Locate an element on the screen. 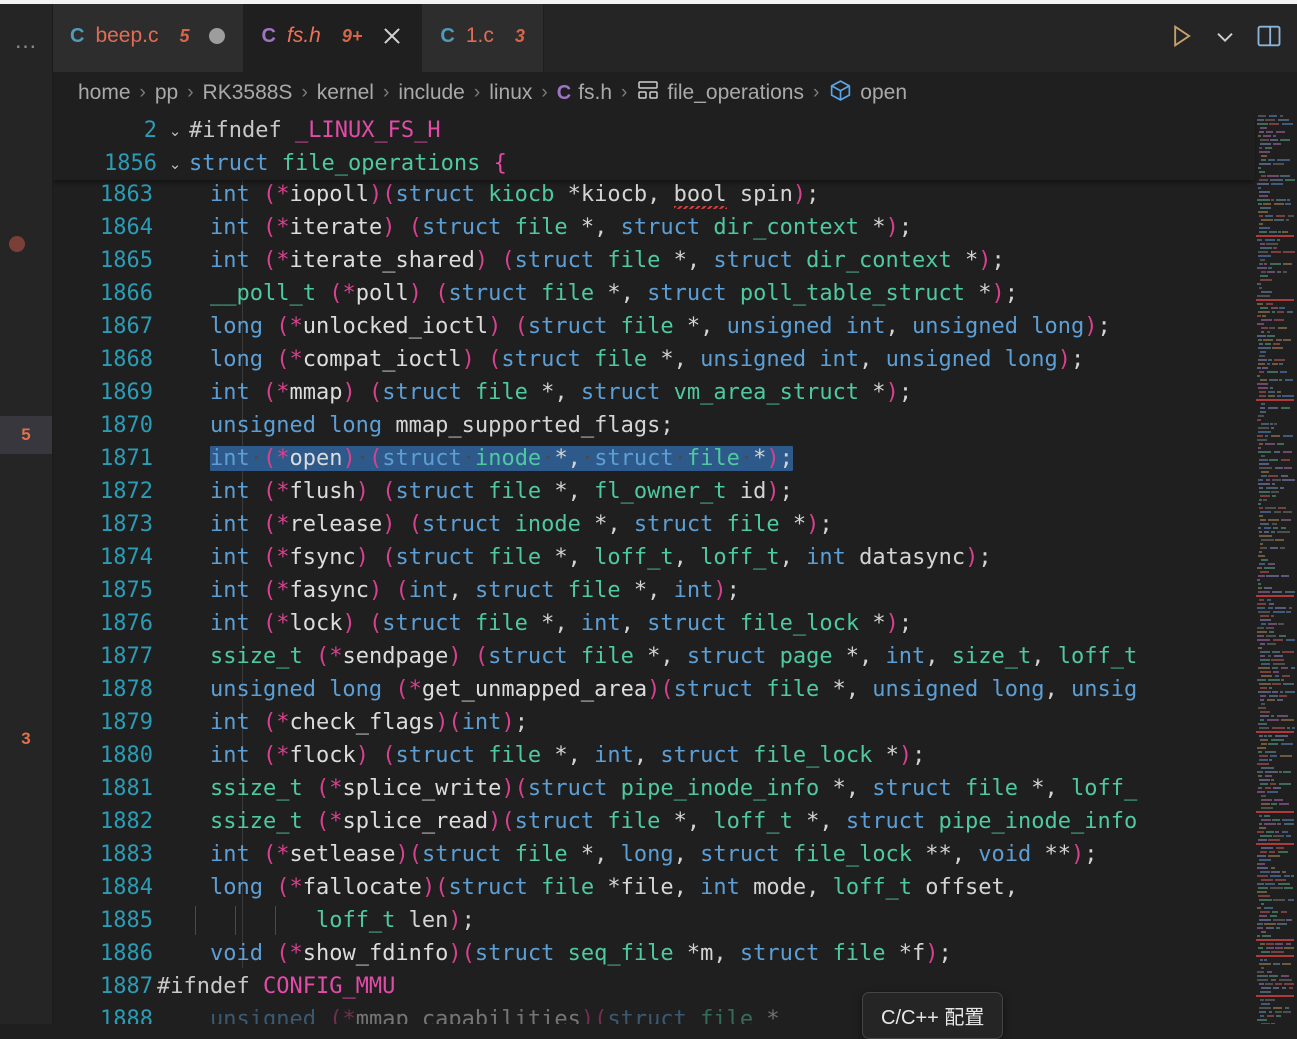 The width and height of the screenshot is (1297, 1039). breadcrumb-item-rk3588s: RK3588S is located at coordinates (248, 93).